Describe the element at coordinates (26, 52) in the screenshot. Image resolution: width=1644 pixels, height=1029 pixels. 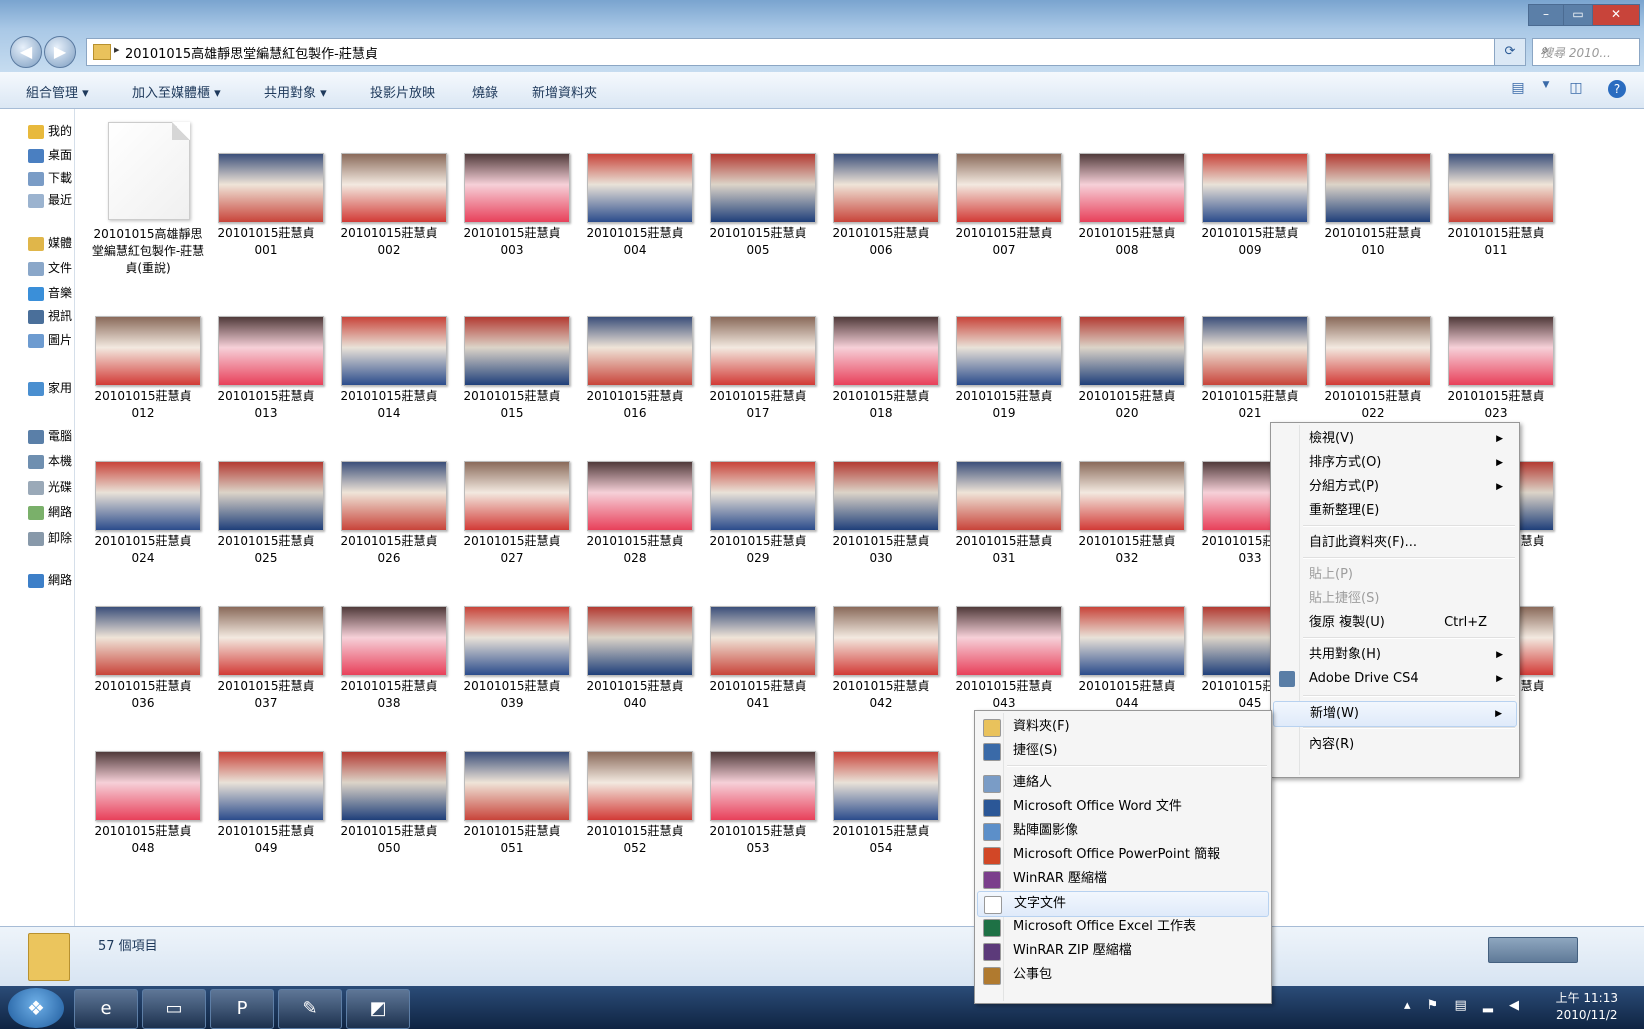
I see `back-button: ◀` at that location.